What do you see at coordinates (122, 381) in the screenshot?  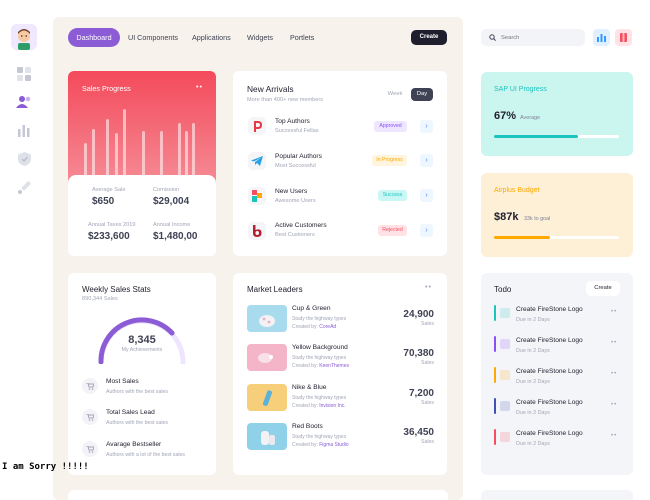 I see `stat-name: Most Sales` at bounding box center [122, 381].